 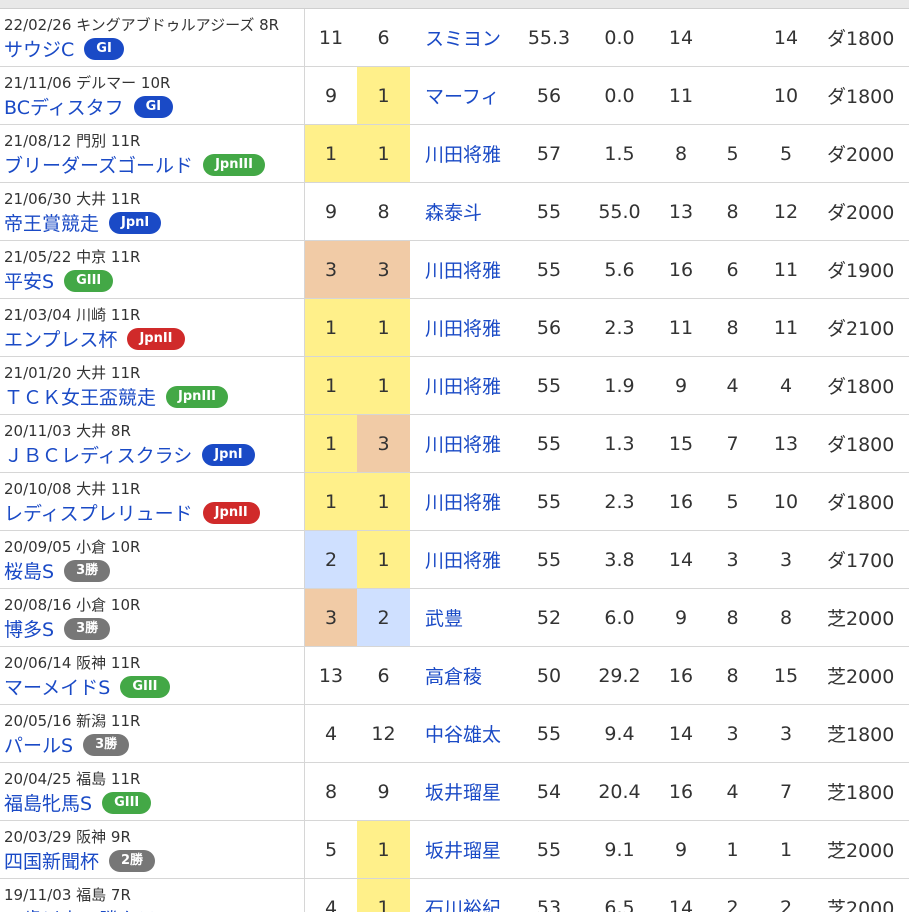 I want to click on odds-cell: 20.4, so click(x=619, y=791).